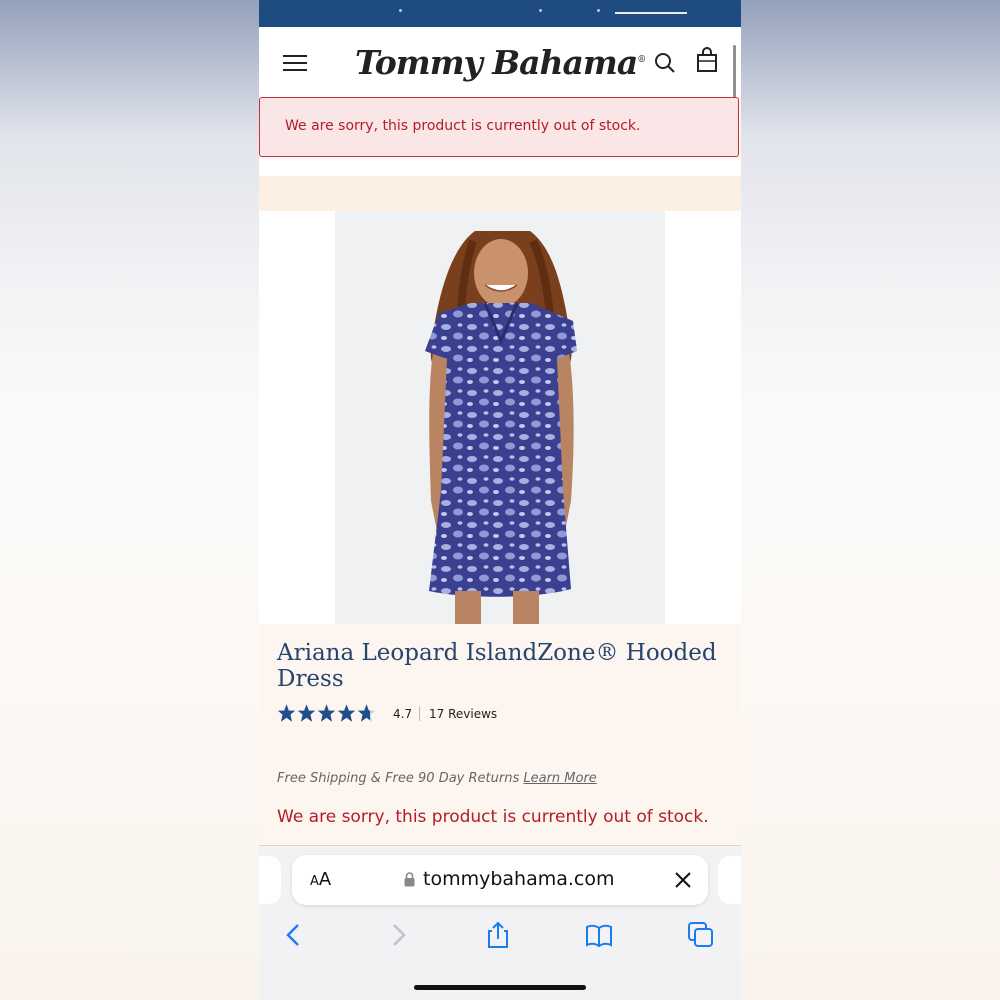 This screenshot has width=1000, height=1000. What do you see at coordinates (320, 879) in the screenshot?
I see `text-size-button: AA` at bounding box center [320, 879].